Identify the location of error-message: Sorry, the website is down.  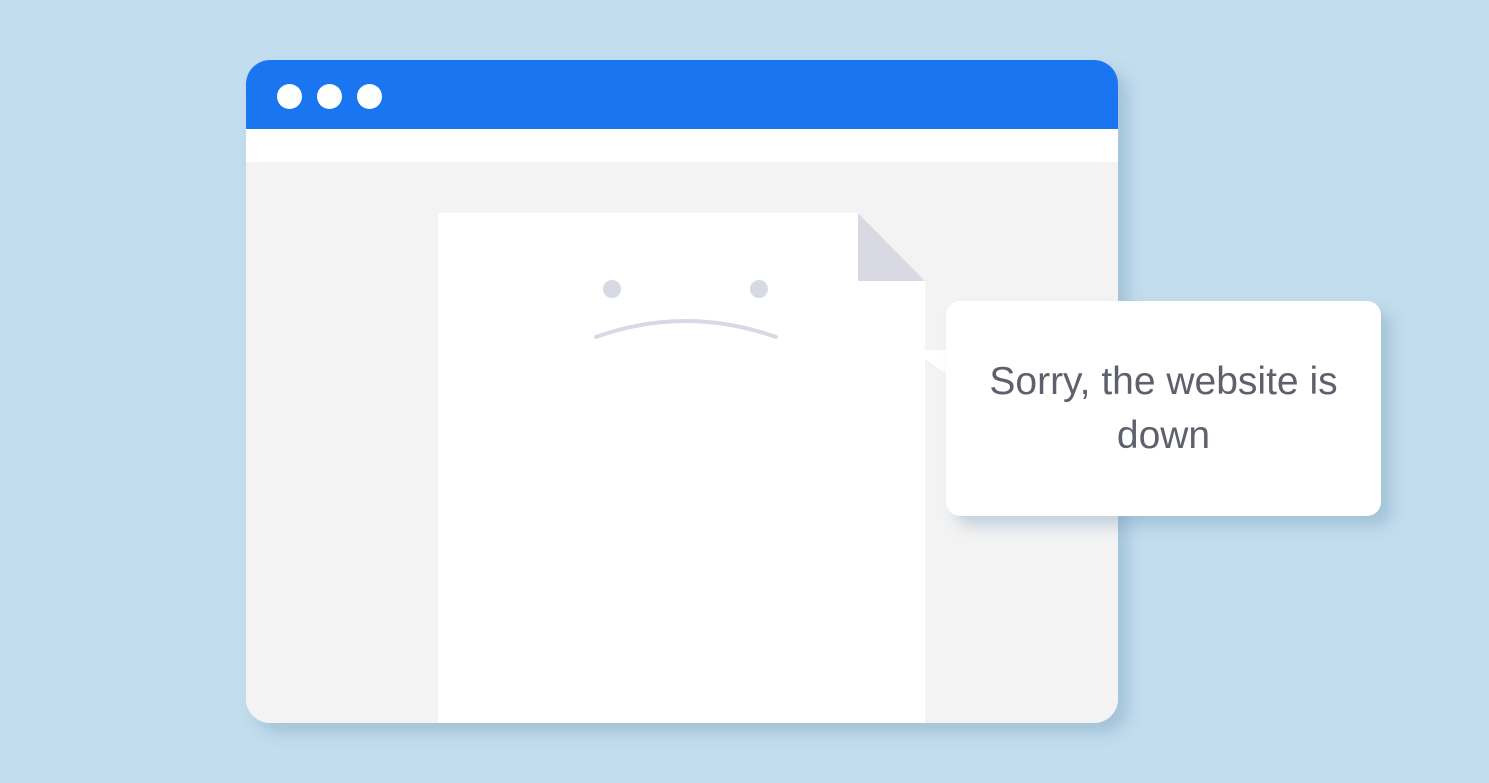
(1163, 408).